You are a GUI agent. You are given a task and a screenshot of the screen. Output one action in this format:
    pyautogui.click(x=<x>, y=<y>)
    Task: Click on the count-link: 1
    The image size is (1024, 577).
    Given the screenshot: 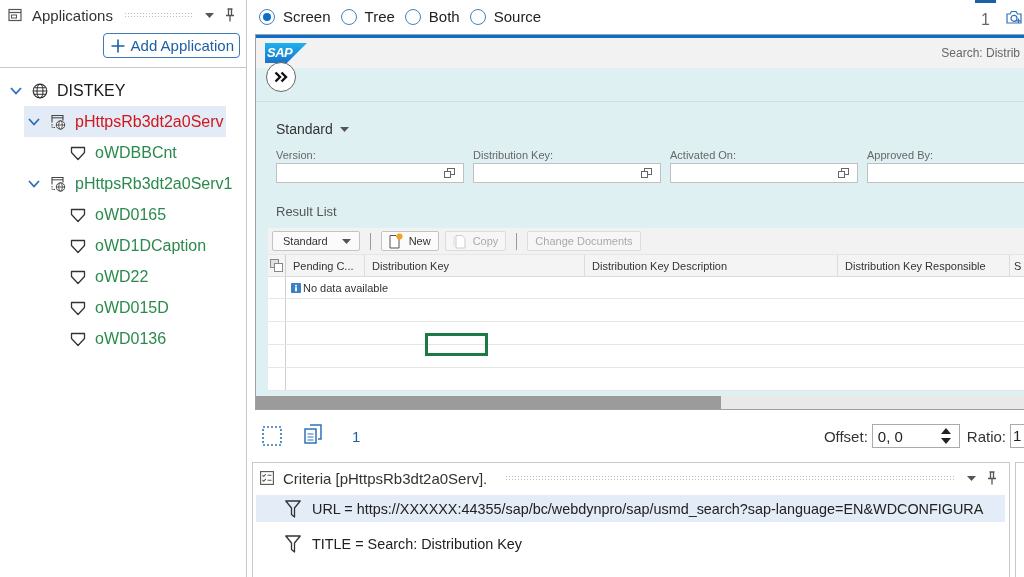 What is the action you would take?
    pyautogui.click(x=356, y=436)
    